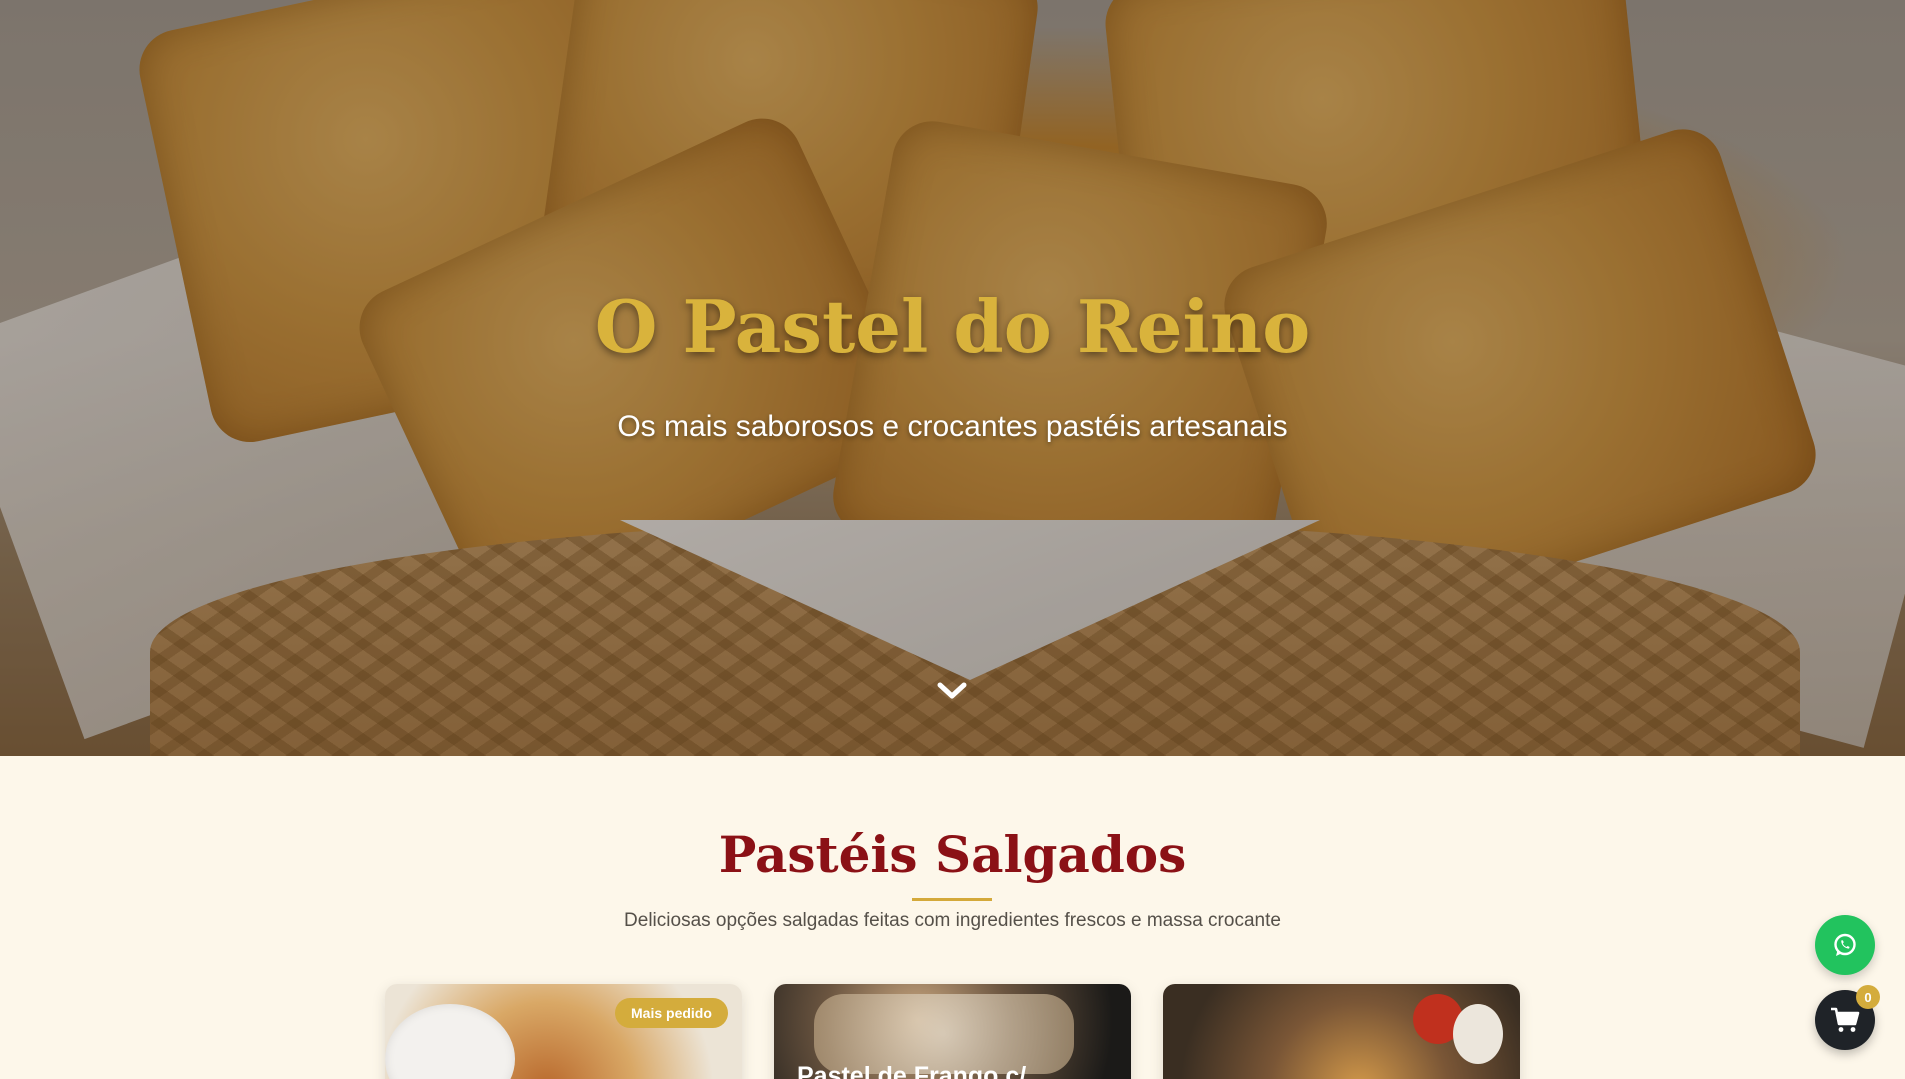 The image size is (1905, 1079). What do you see at coordinates (952, 899) in the screenshot?
I see `section-divider` at bounding box center [952, 899].